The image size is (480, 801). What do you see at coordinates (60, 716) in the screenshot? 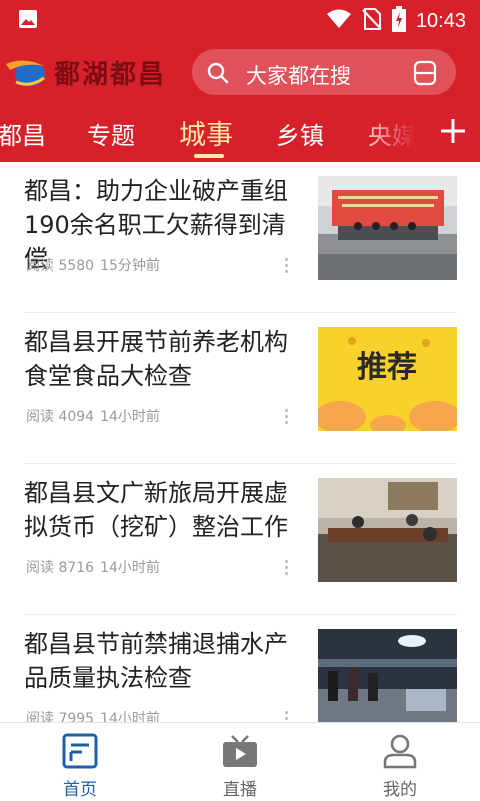
I see `read-count: 阅读 7995` at bounding box center [60, 716].